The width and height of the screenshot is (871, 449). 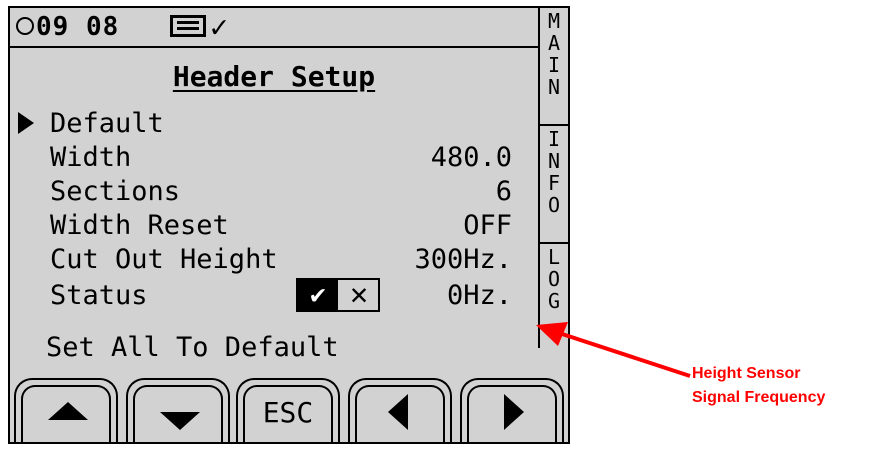 What do you see at coordinates (758, 386) in the screenshot?
I see `callout-label: Height Sensor Signal Frequency` at bounding box center [758, 386].